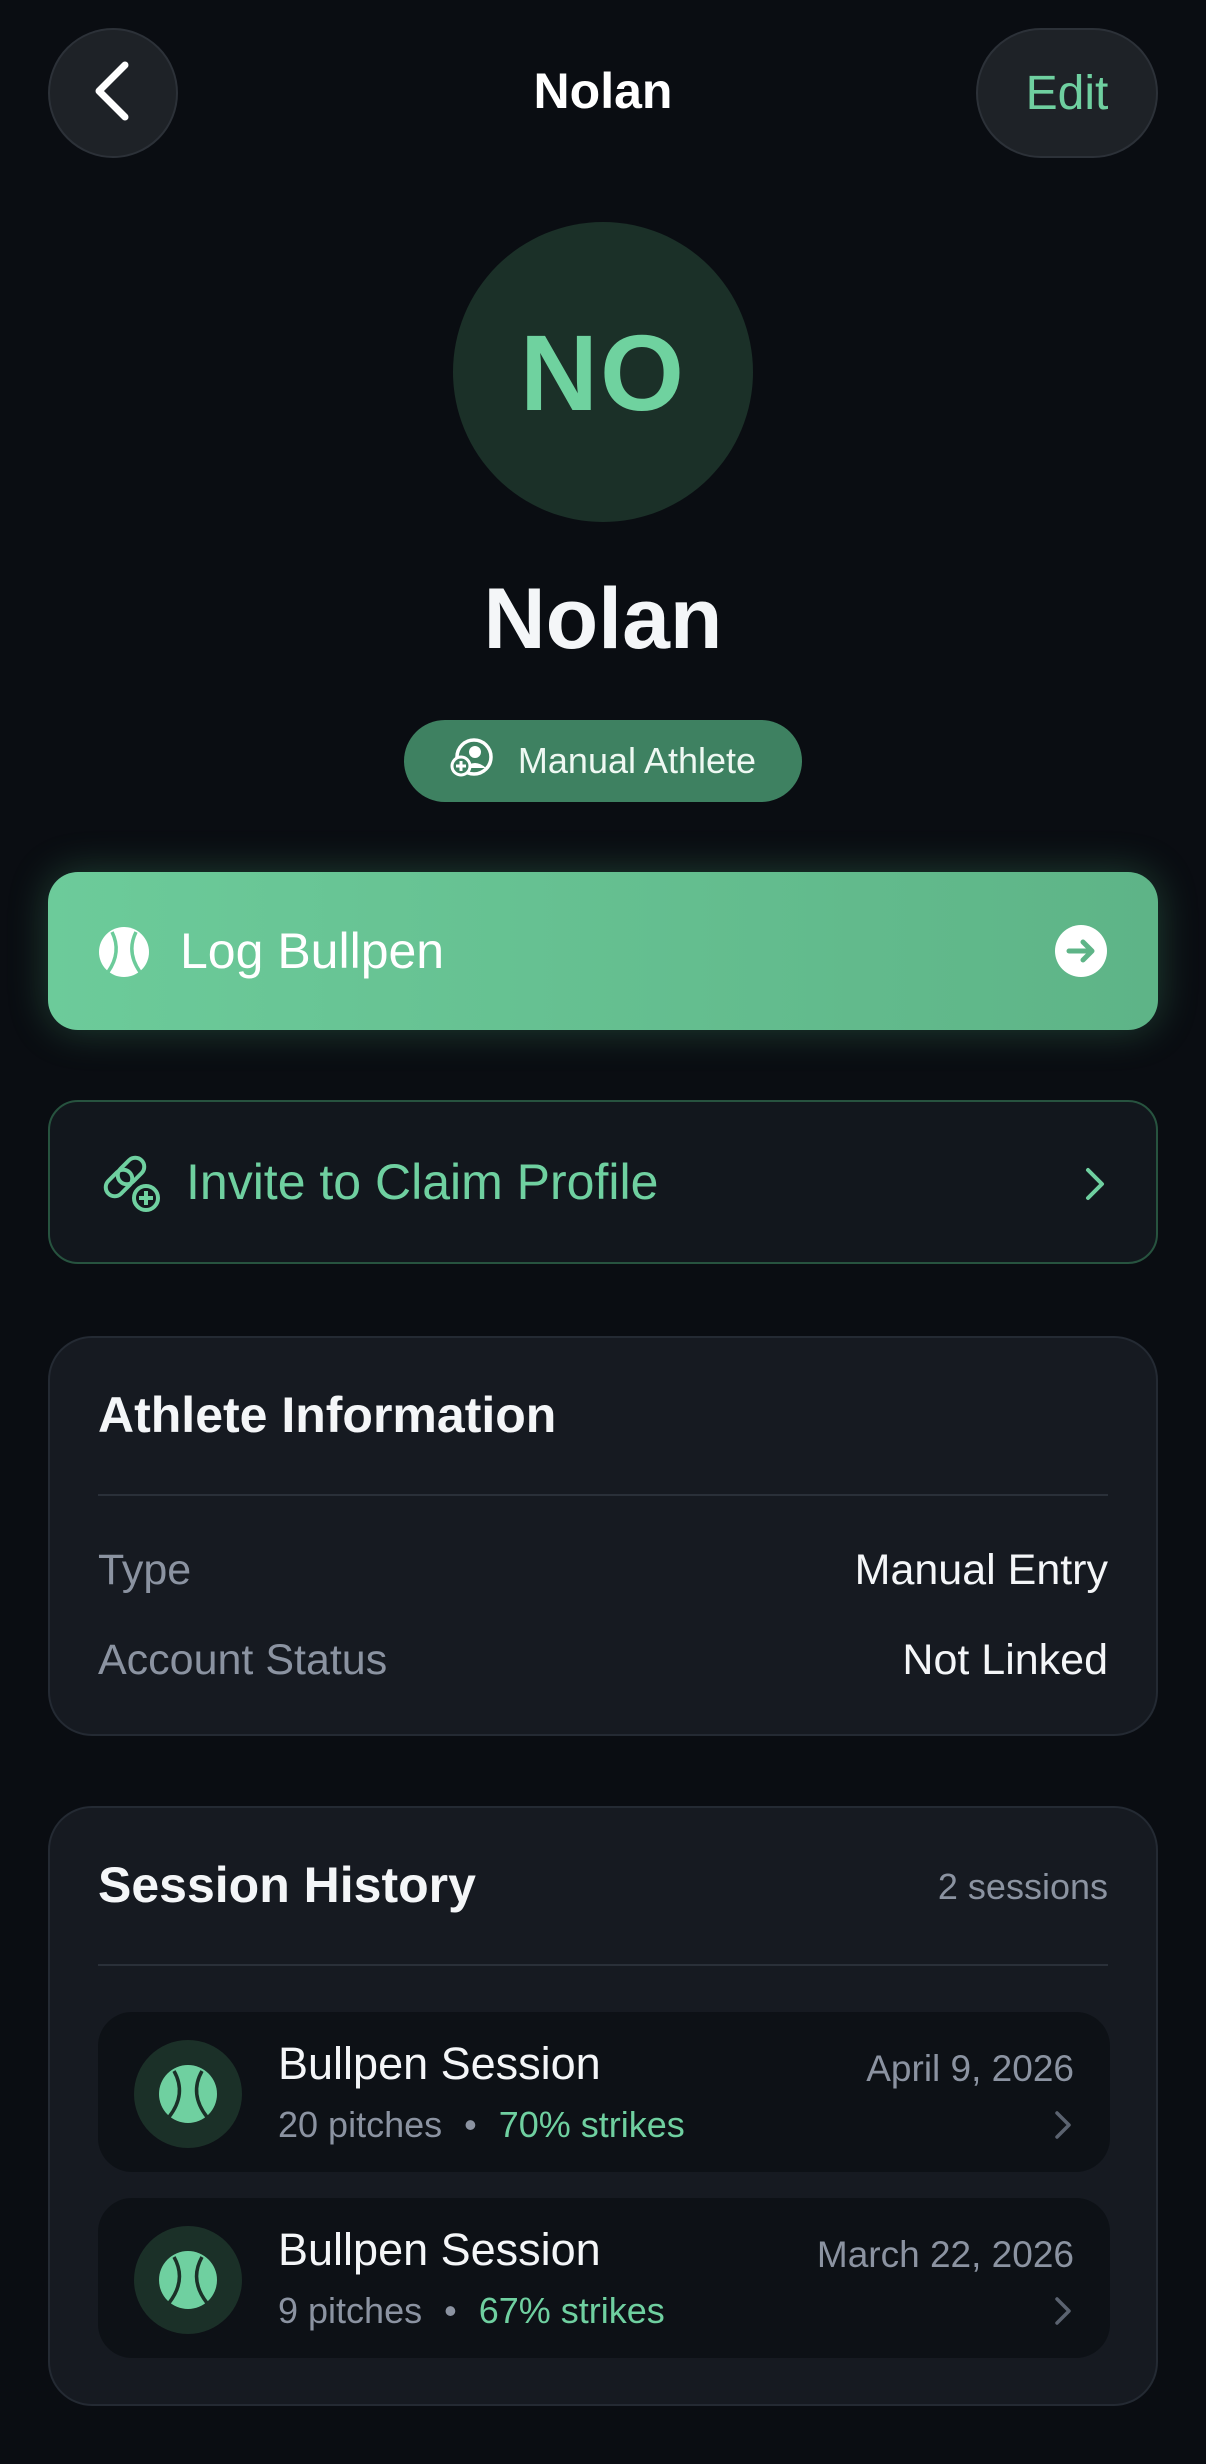  Describe the element at coordinates (637, 760) in the screenshot. I see `badge-label: Manual Athlete` at that location.